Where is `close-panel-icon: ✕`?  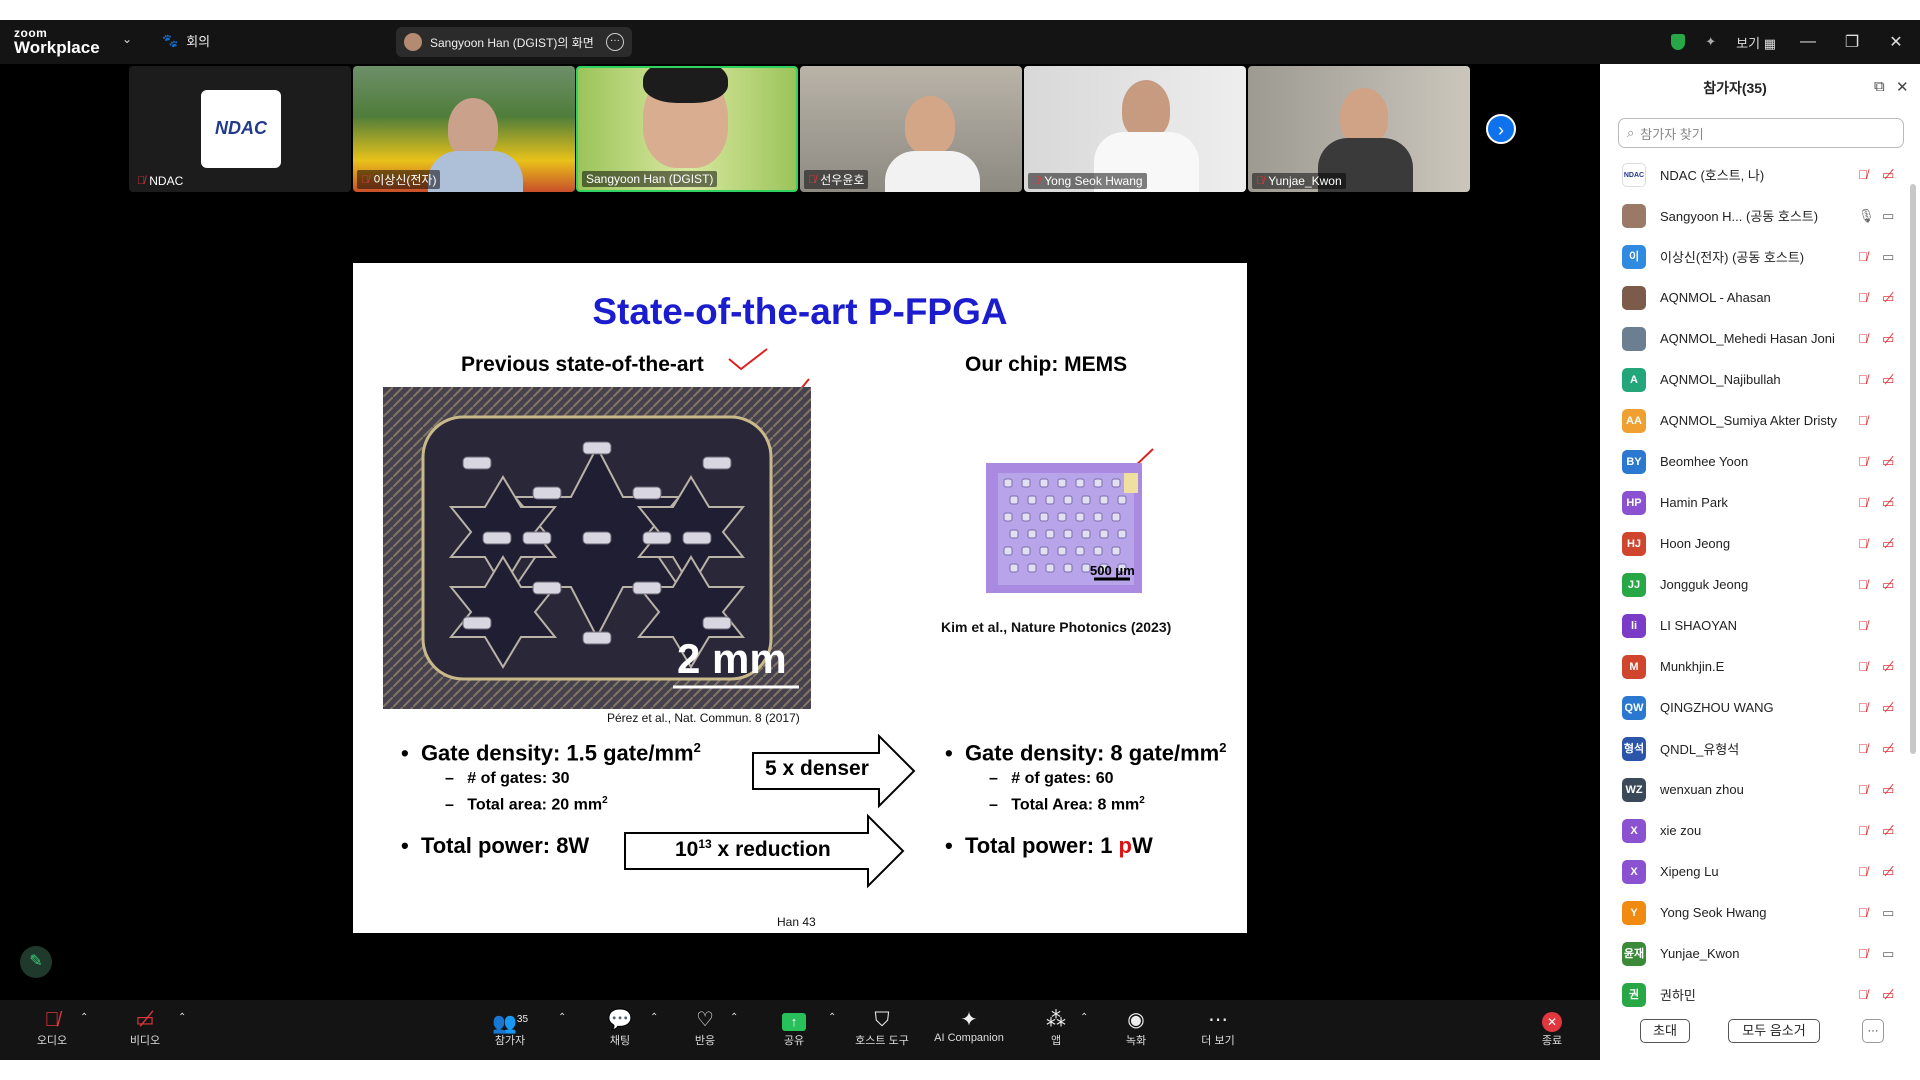 close-panel-icon: ✕ is located at coordinates (1902, 87).